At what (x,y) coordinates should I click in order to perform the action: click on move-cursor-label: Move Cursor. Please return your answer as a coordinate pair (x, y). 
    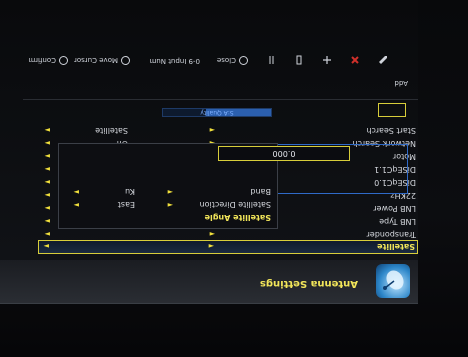
    Looking at the image, I should click on (95, 60).